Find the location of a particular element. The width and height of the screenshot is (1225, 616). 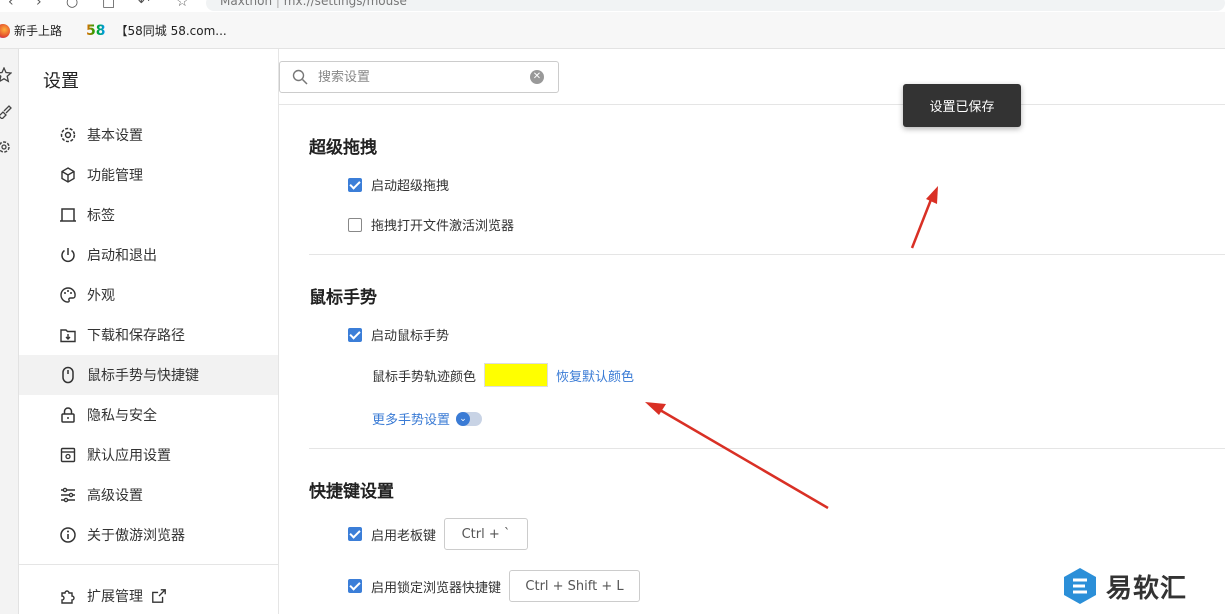

sidebar-item-label: 标签 is located at coordinates (101, 216).